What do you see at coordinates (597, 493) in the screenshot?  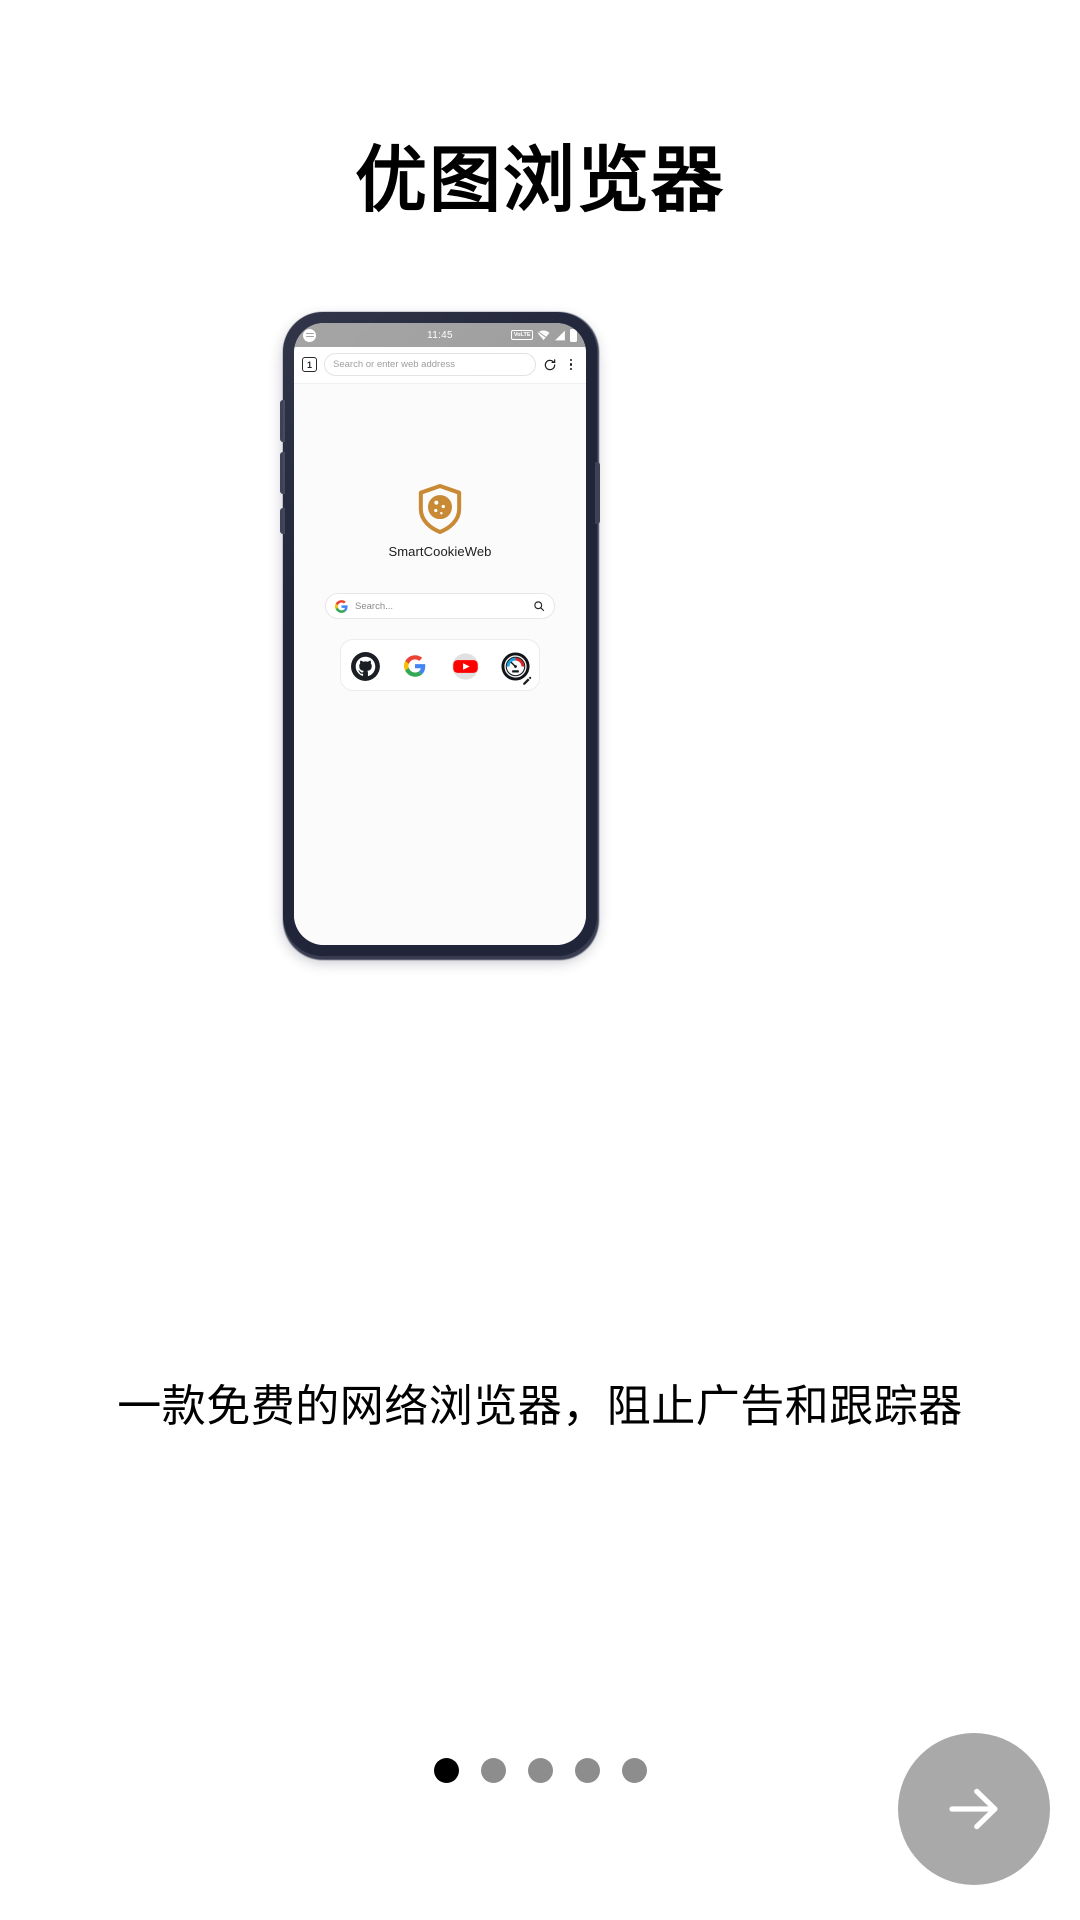 I see `power-button` at bounding box center [597, 493].